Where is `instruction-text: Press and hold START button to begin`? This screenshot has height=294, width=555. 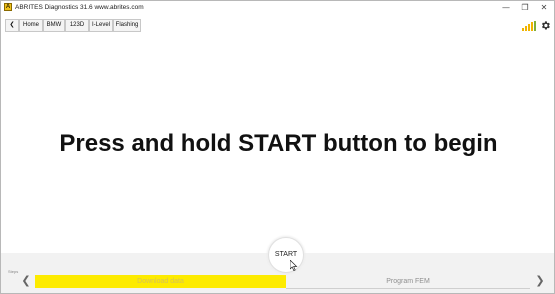 instruction-text: Press and hold START button to begin is located at coordinates (278, 143).